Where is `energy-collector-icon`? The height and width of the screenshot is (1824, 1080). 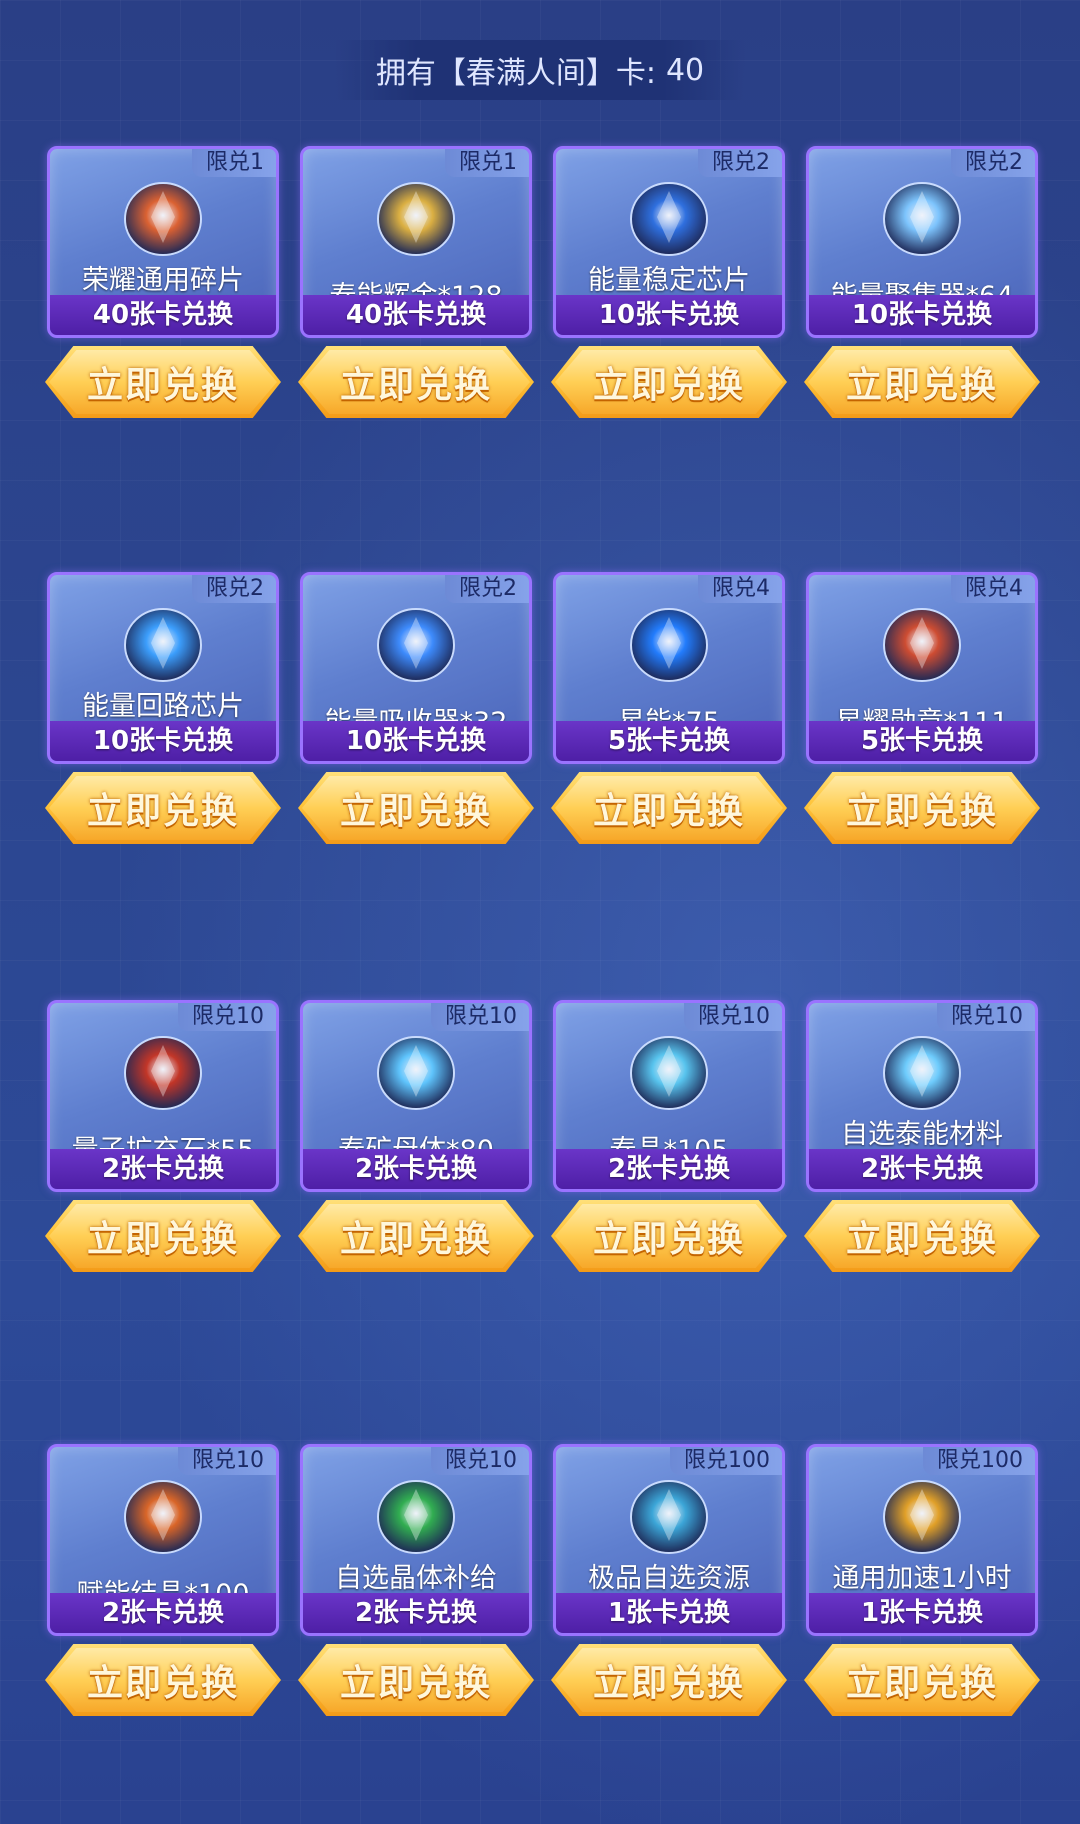
energy-collector-icon is located at coordinates (922, 219).